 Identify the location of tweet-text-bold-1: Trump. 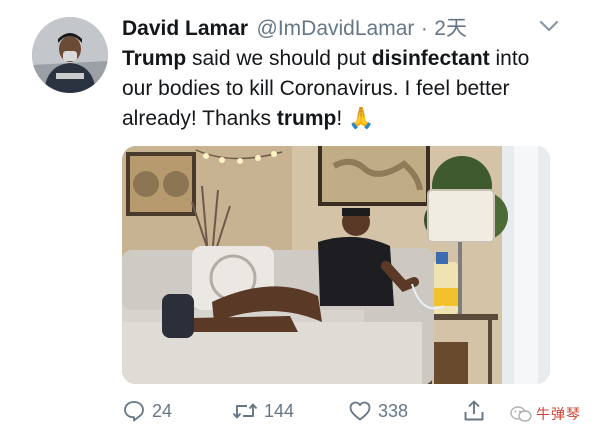
(154, 58).